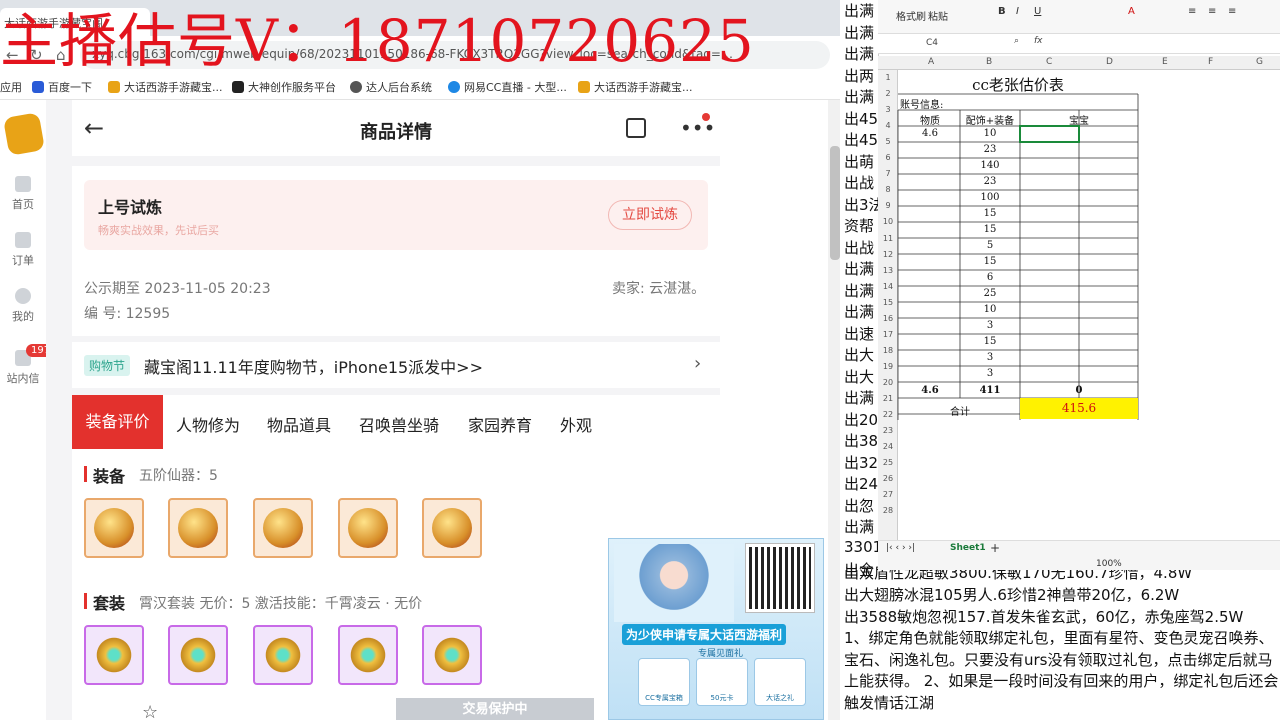 The height and width of the screenshot is (723, 1280). What do you see at coordinates (990, 133) in the screenshot?
I see `cell-b4: 10` at bounding box center [990, 133].